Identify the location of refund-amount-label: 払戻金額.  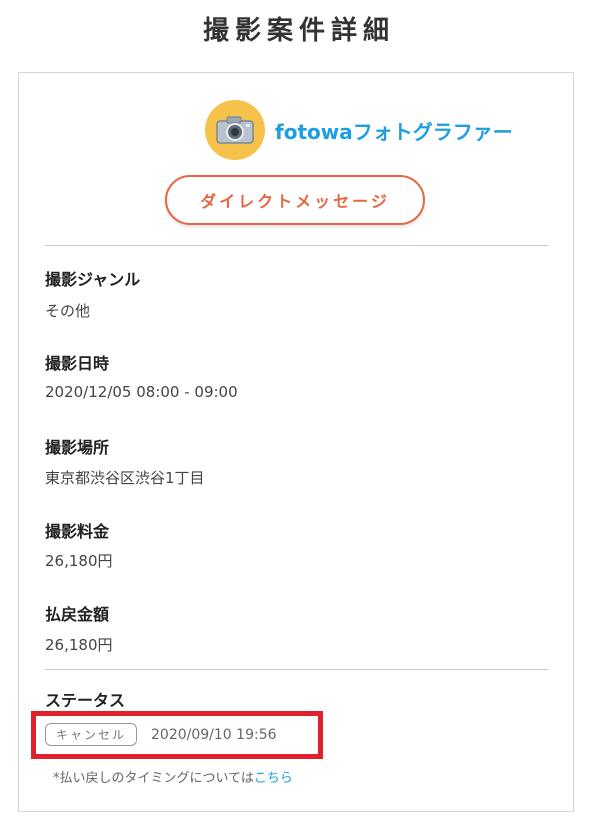
(77, 614).